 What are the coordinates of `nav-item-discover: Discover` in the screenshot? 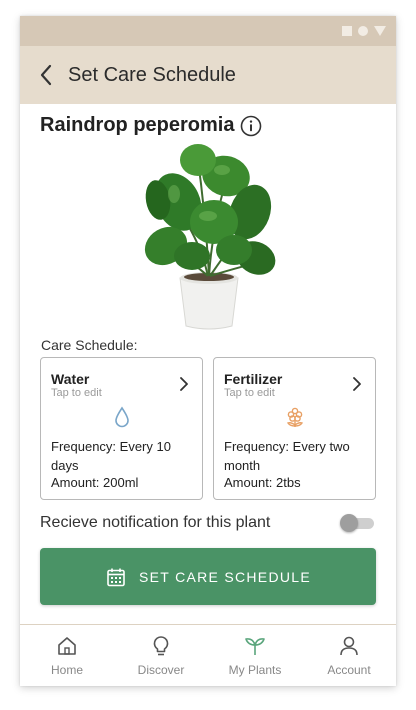 It's located at (161, 655).